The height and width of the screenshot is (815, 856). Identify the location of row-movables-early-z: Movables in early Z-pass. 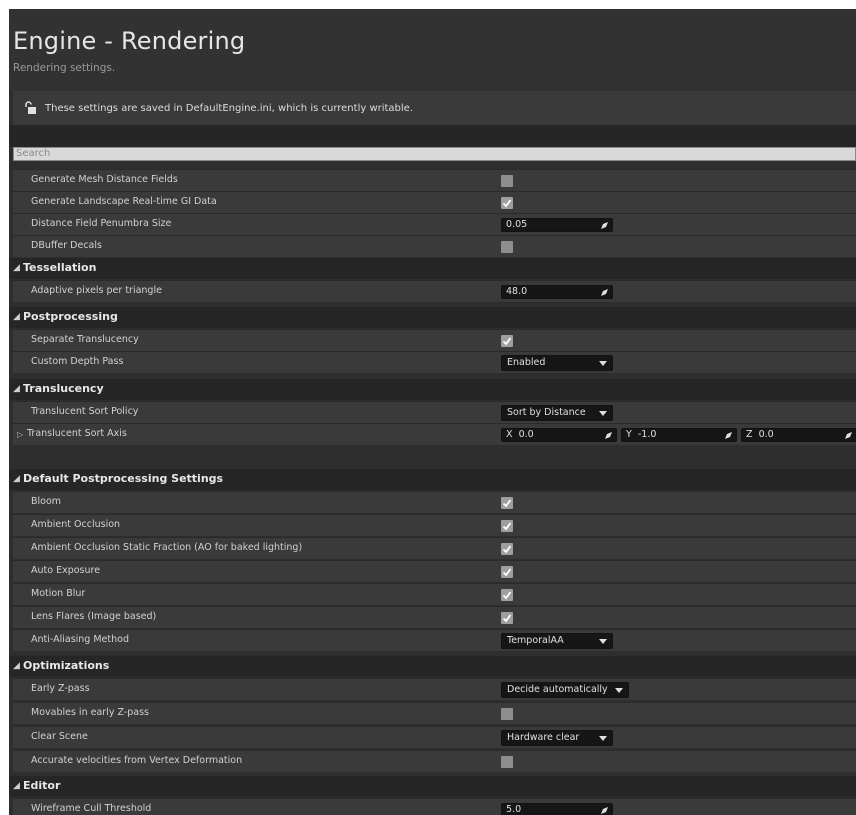
(434, 713).